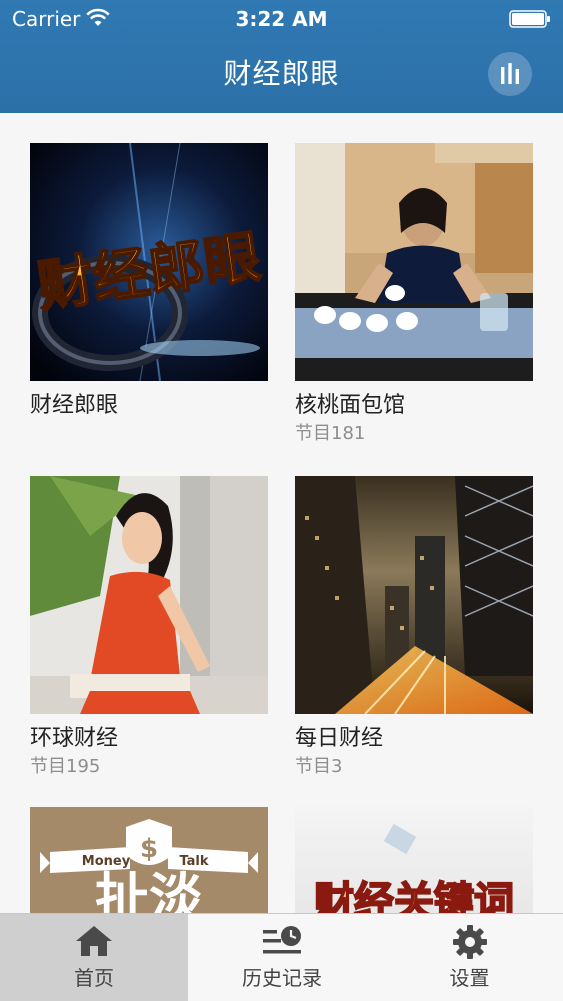  What do you see at coordinates (149, 262) in the screenshot?
I see `program-thumbnail: 财经郎眼` at bounding box center [149, 262].